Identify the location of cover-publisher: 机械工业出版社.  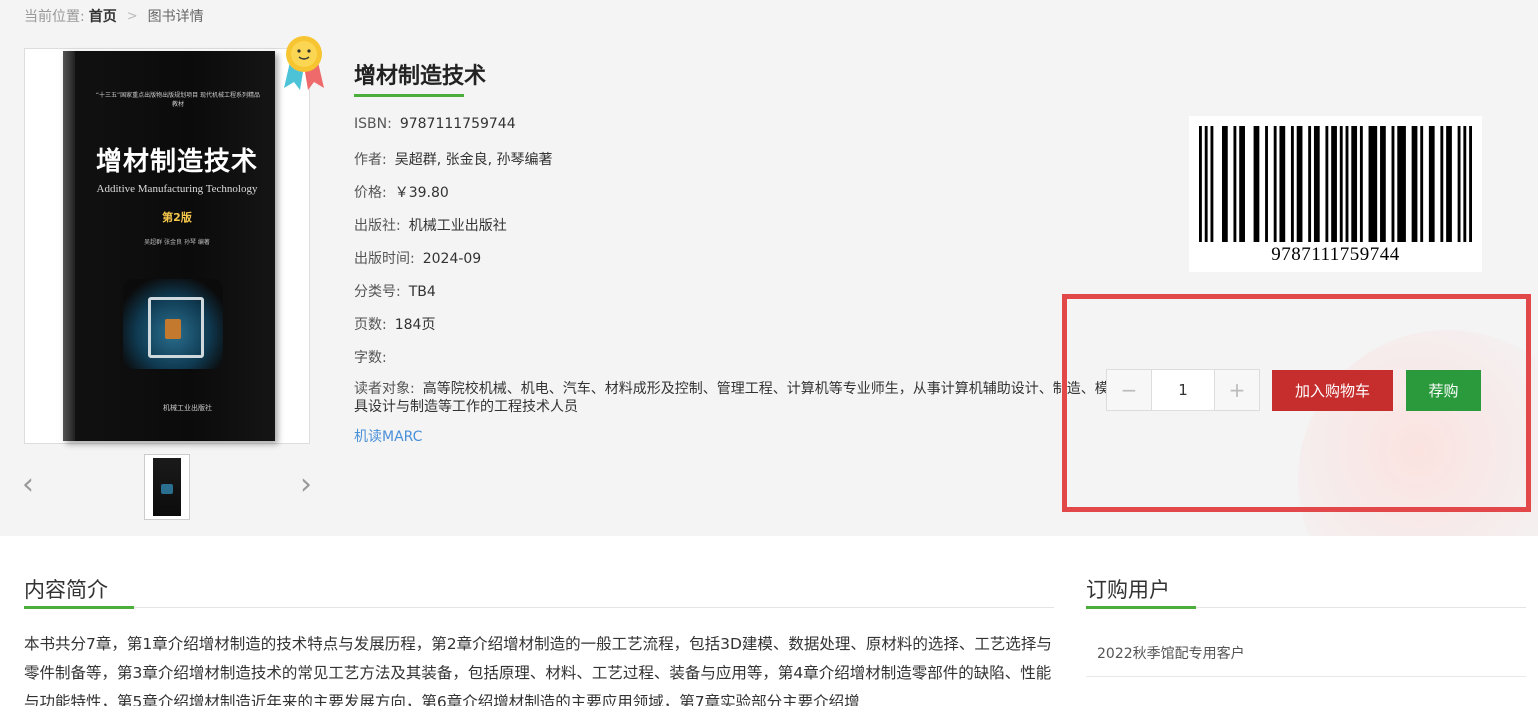
(187, 408).